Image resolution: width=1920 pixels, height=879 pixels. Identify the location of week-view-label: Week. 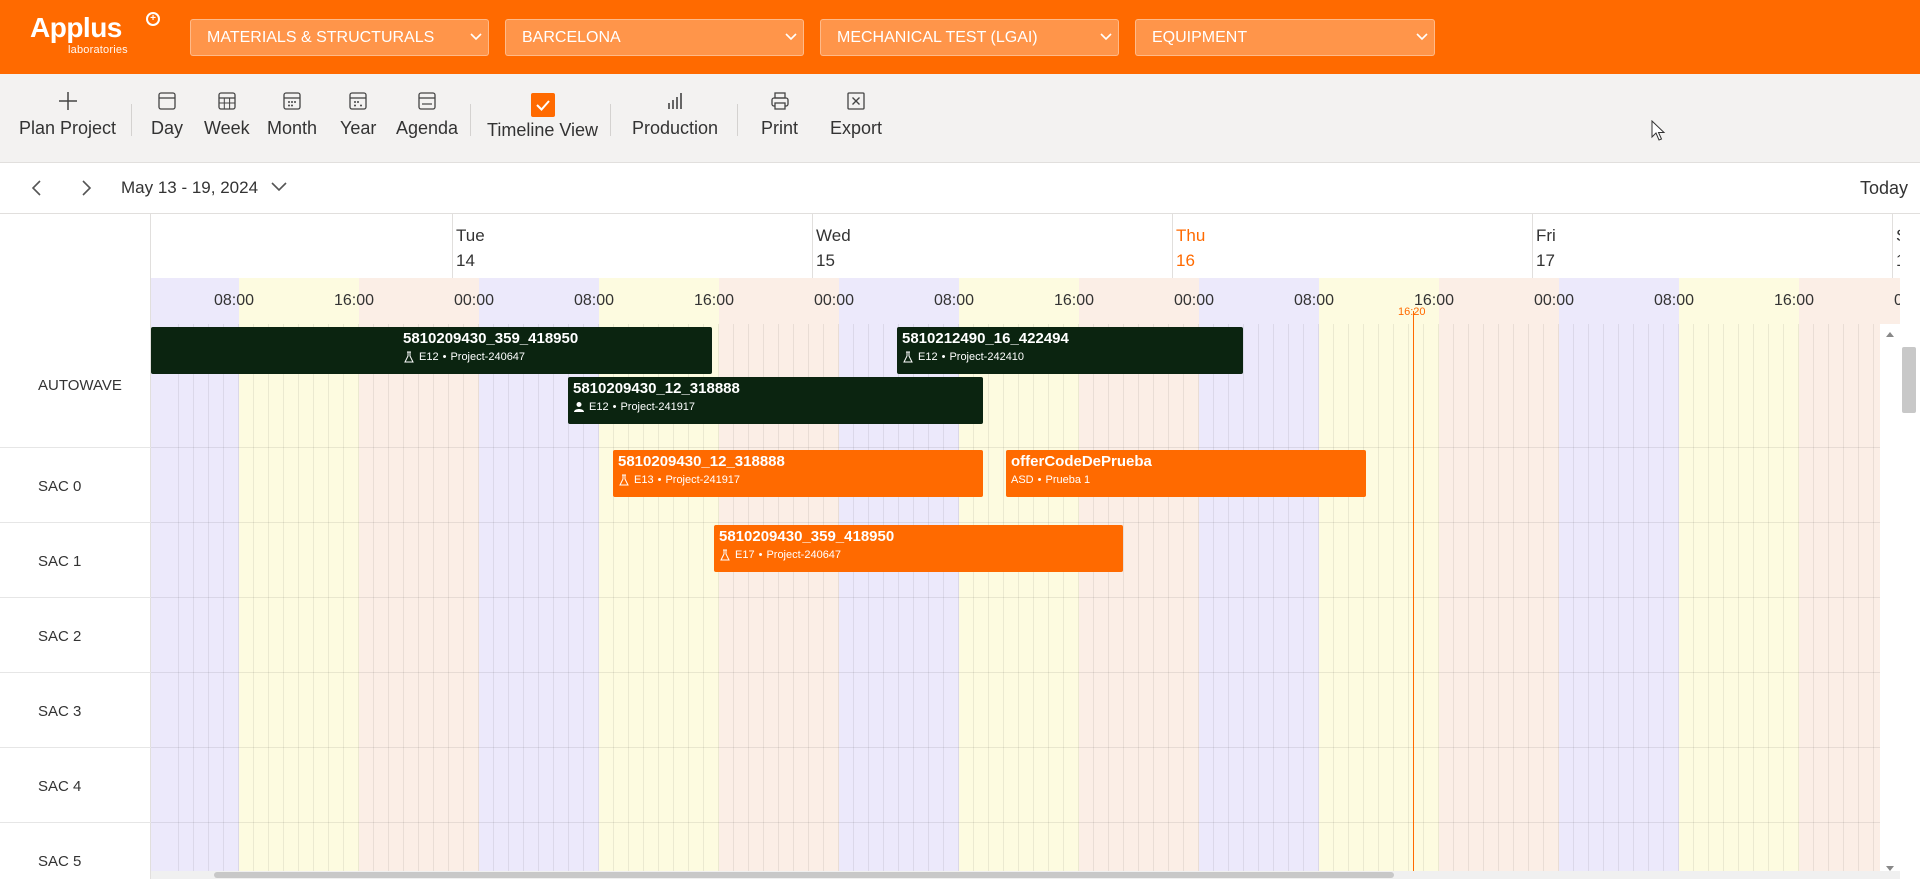
(227, 128).